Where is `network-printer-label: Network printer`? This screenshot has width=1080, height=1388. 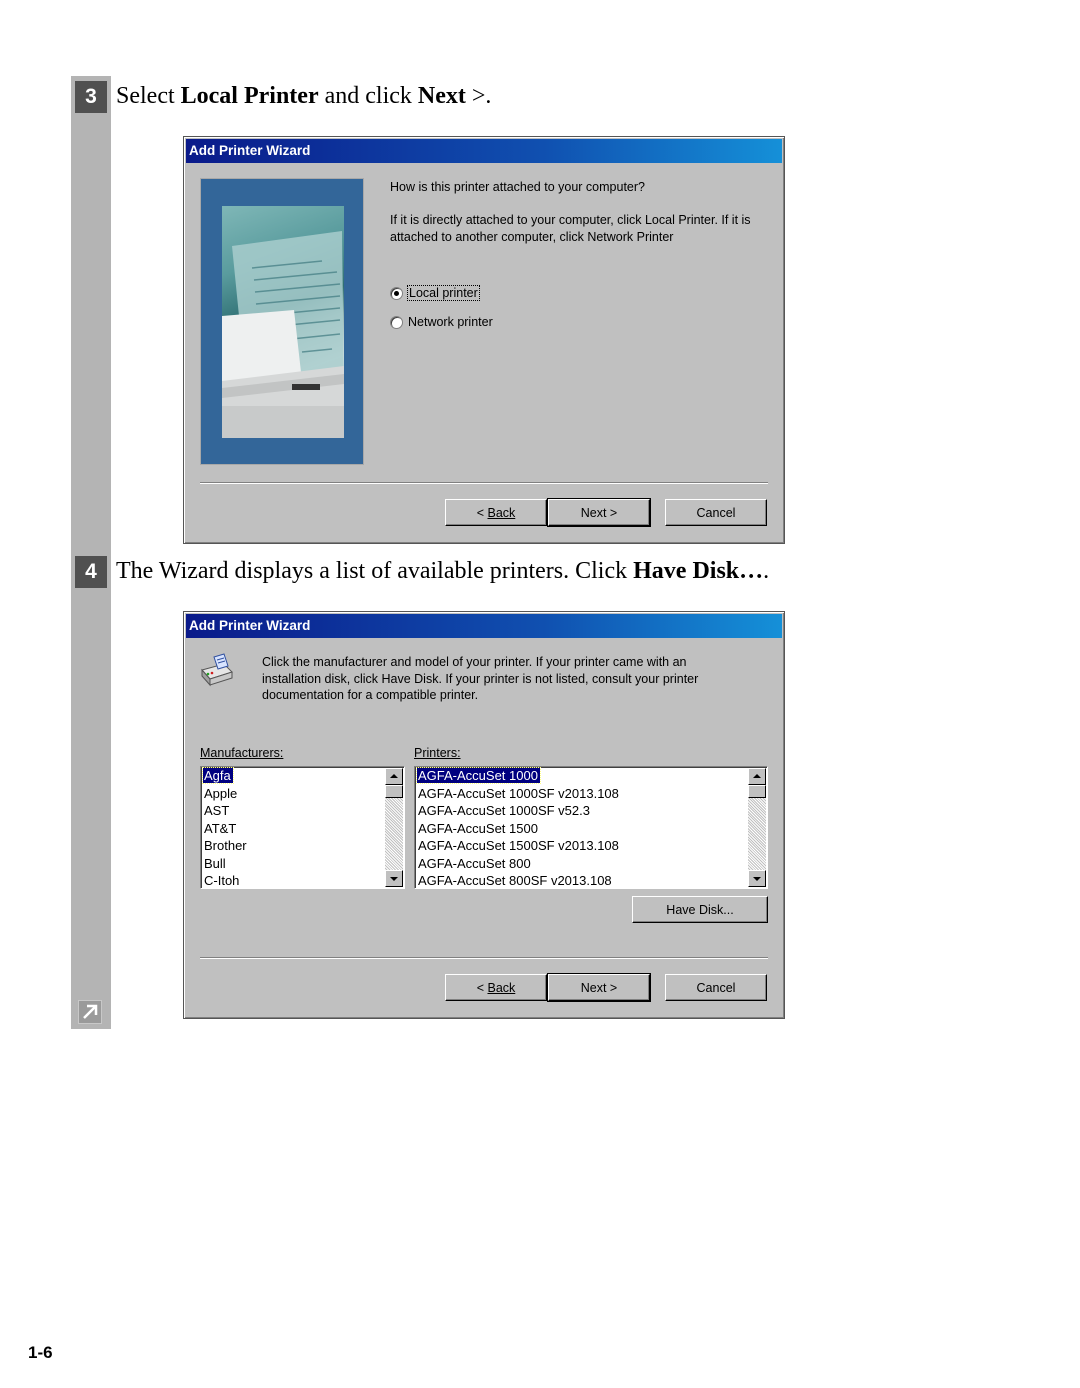
network-printer-label: Network printer is located at coordinates (450, 322).